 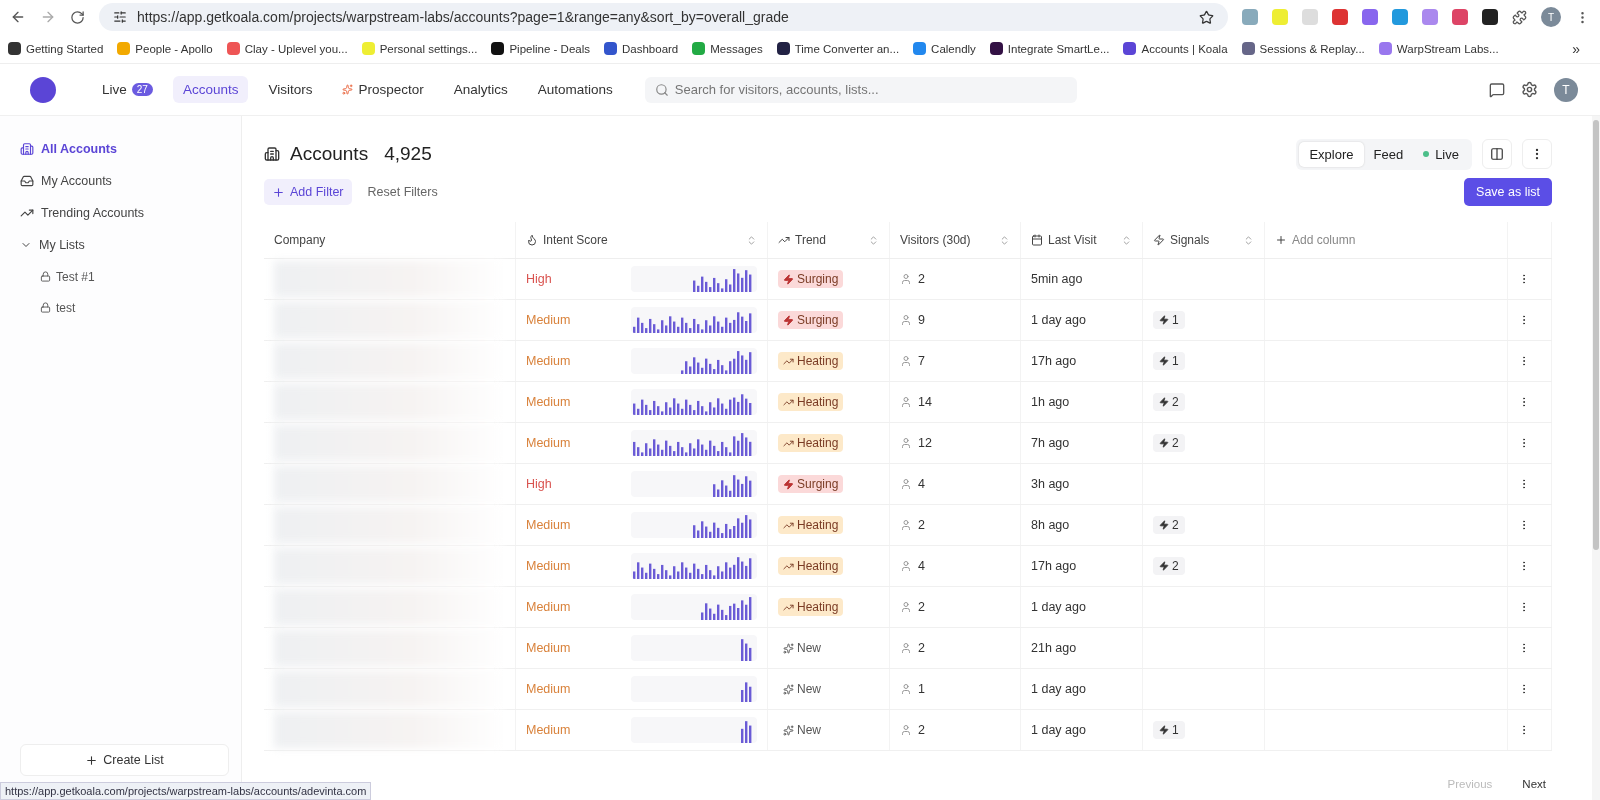 What do you see at coordinates (1582, 48) in the screenshot?
I see `more-bookmarks: »` at bounding box center [1582, 48].